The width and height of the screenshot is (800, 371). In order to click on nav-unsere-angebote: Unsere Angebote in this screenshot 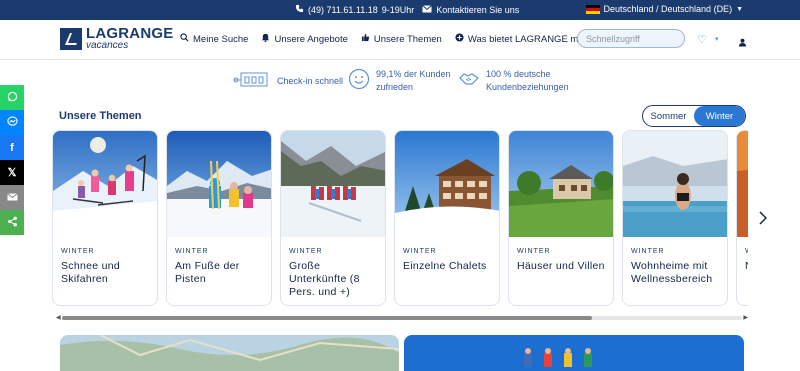, I will do `click(304, 39)`.